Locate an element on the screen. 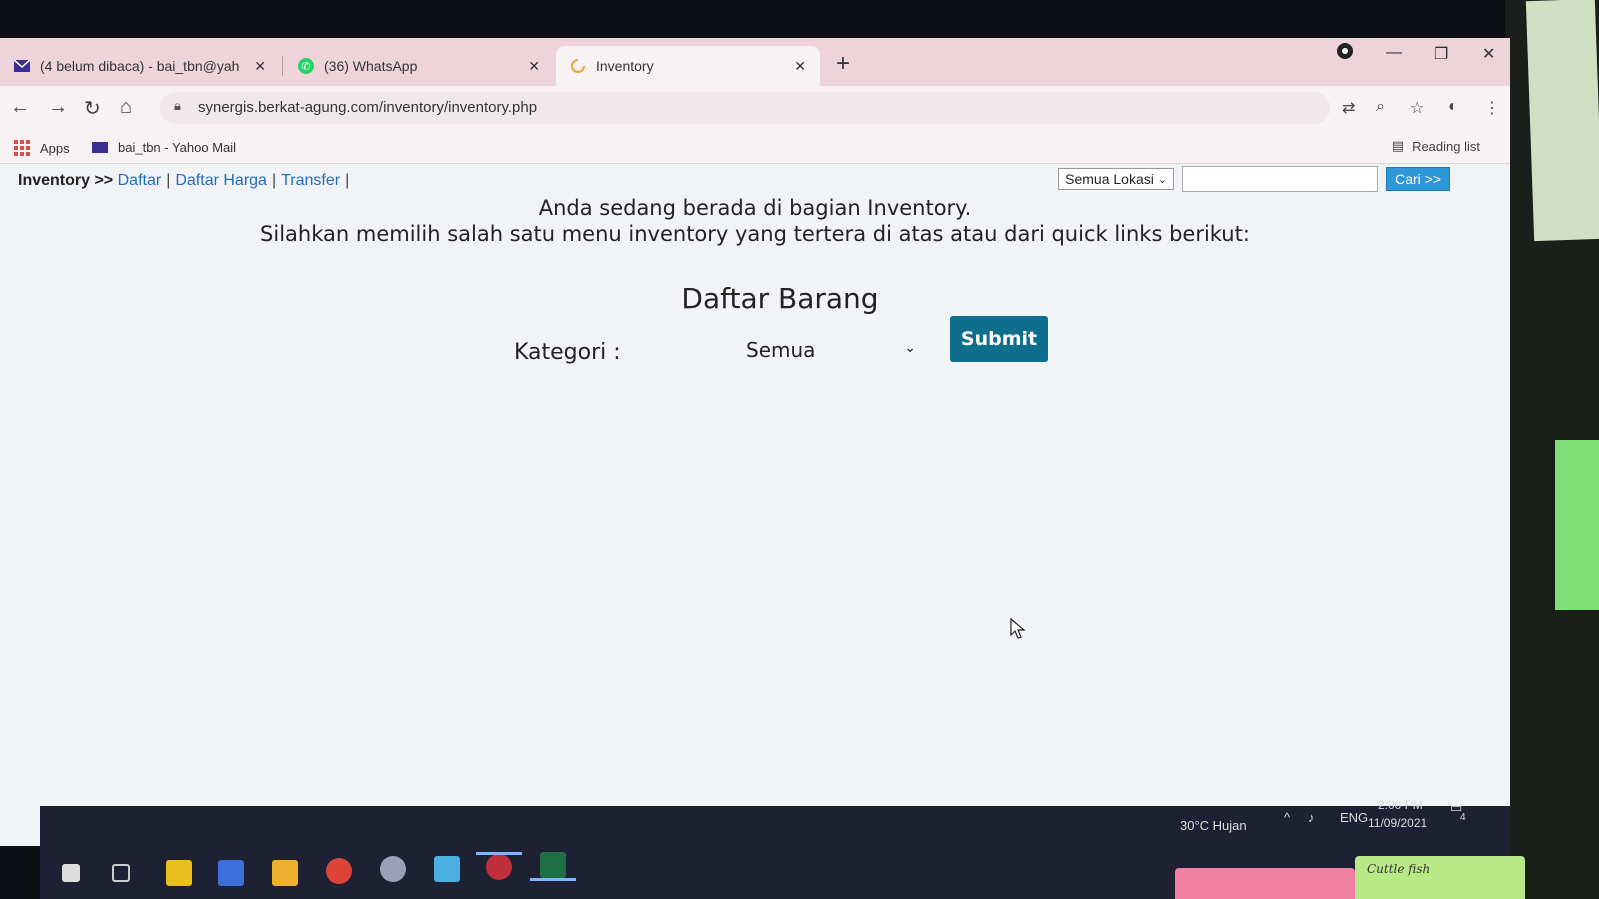 This screenshot has height=899, width=1599. sticky-note-pink is located at coordinates (1265, 883).